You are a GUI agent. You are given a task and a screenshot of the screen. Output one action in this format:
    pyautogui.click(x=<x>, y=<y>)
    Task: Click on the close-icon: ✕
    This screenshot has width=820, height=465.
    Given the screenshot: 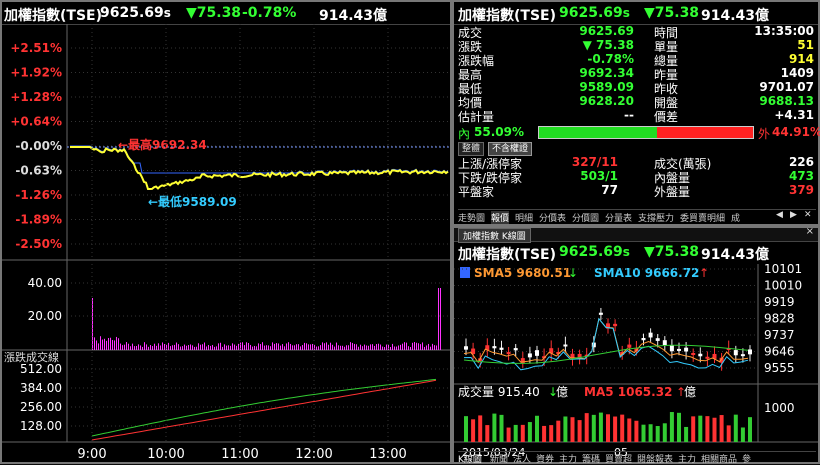 What is the action you would take?
    pyautogui.click(x=808, y=215)
    